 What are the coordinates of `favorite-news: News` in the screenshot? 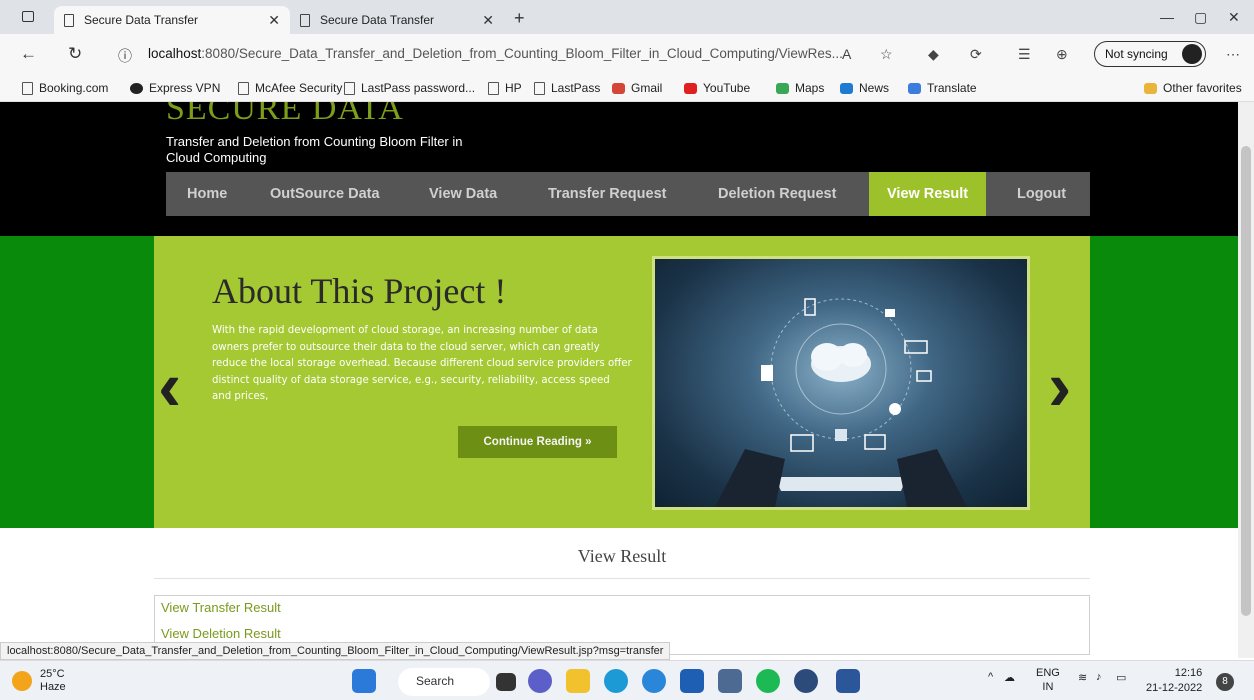 It's located at (864, 88).